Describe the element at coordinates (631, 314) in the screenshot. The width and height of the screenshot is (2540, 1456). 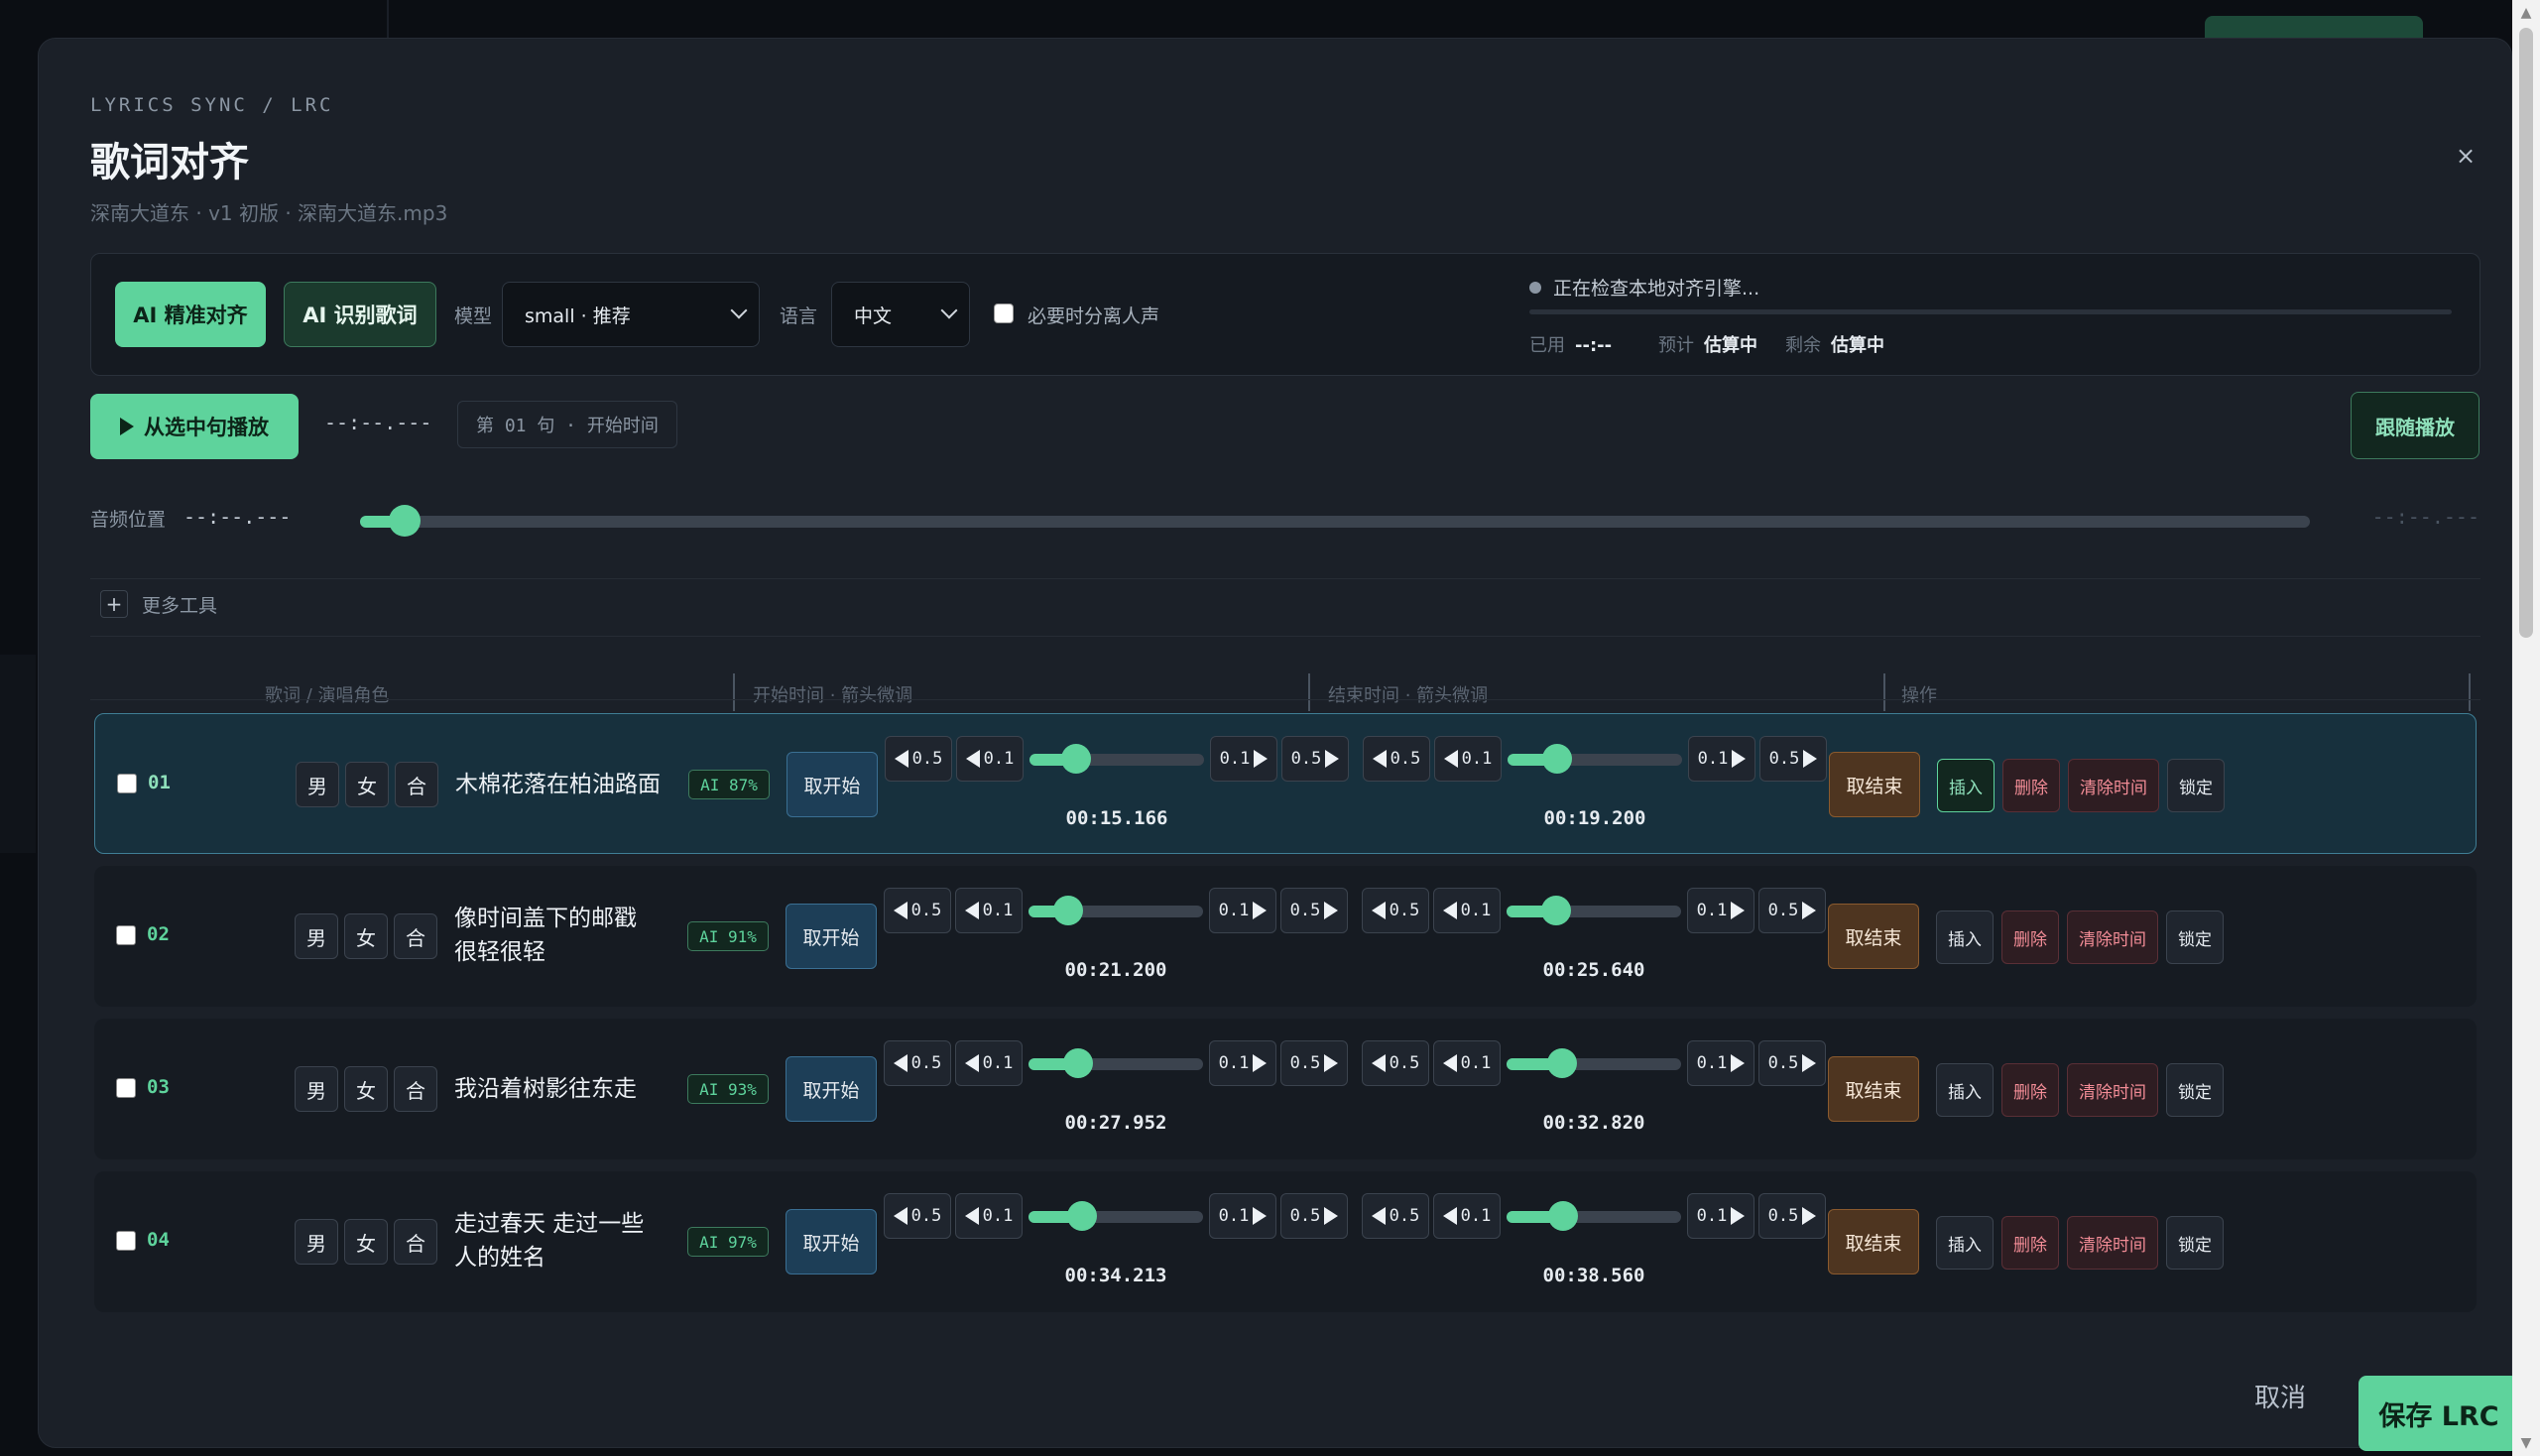
I see `model-select: small · 推荐` at that location.